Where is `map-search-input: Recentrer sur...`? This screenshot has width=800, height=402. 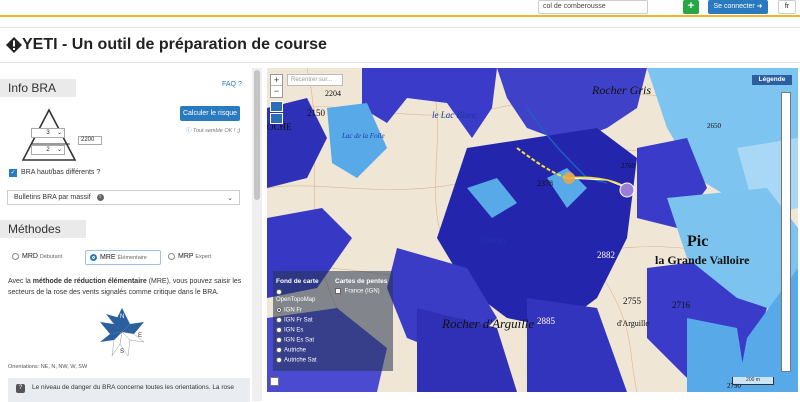 map-search-input: Recentrer sur... is located at coordinates (315, 80).